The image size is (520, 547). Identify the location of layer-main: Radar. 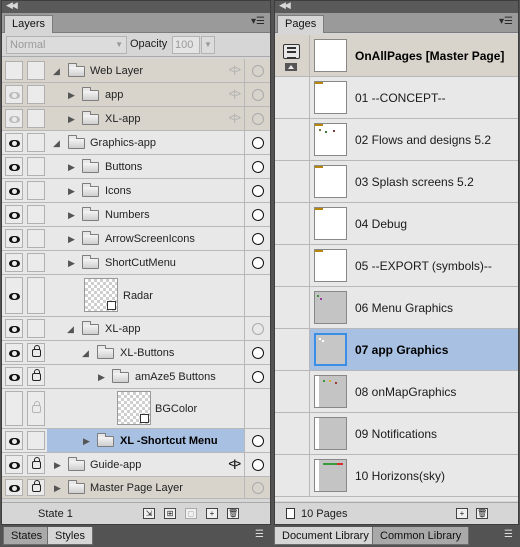
(145, 295).